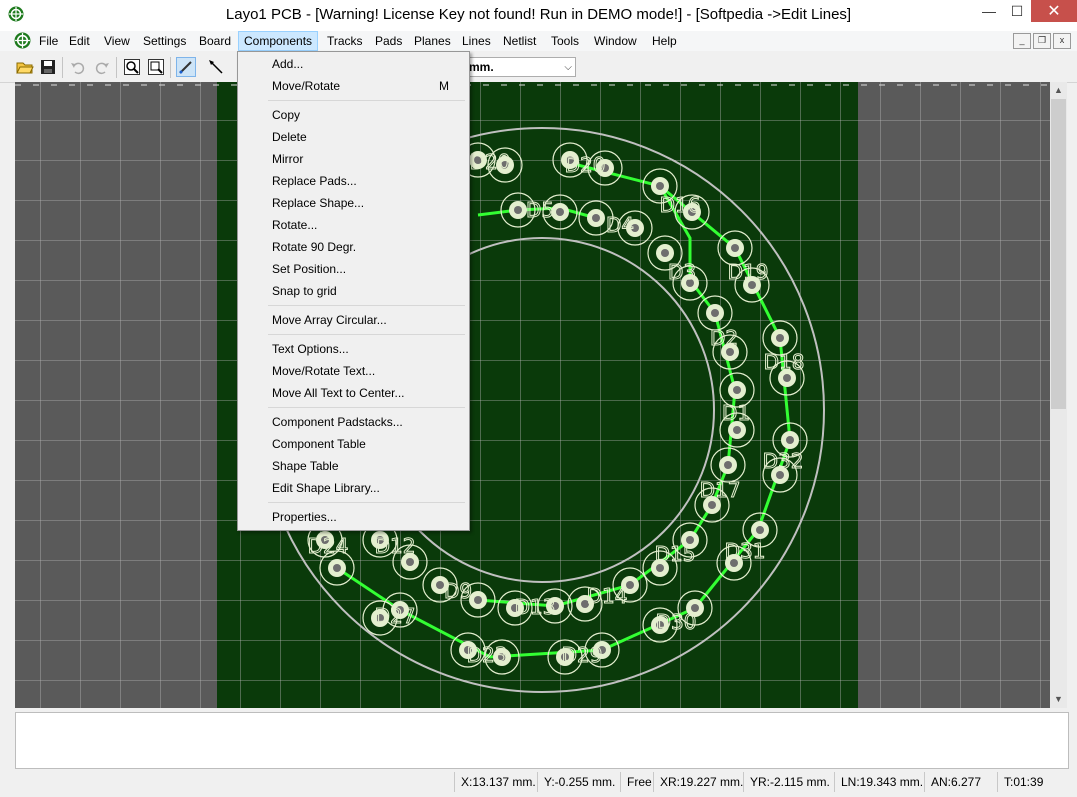 This screenshot has height=797, width=1077. I want to click on component-label: D29, so click(582, 655).